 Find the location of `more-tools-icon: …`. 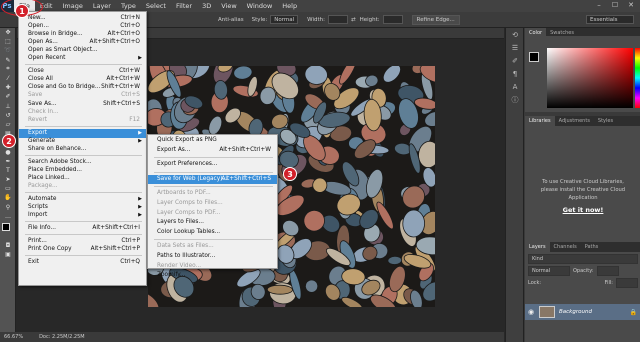

more-tools-icon: … is located at coordinates (8, 216).